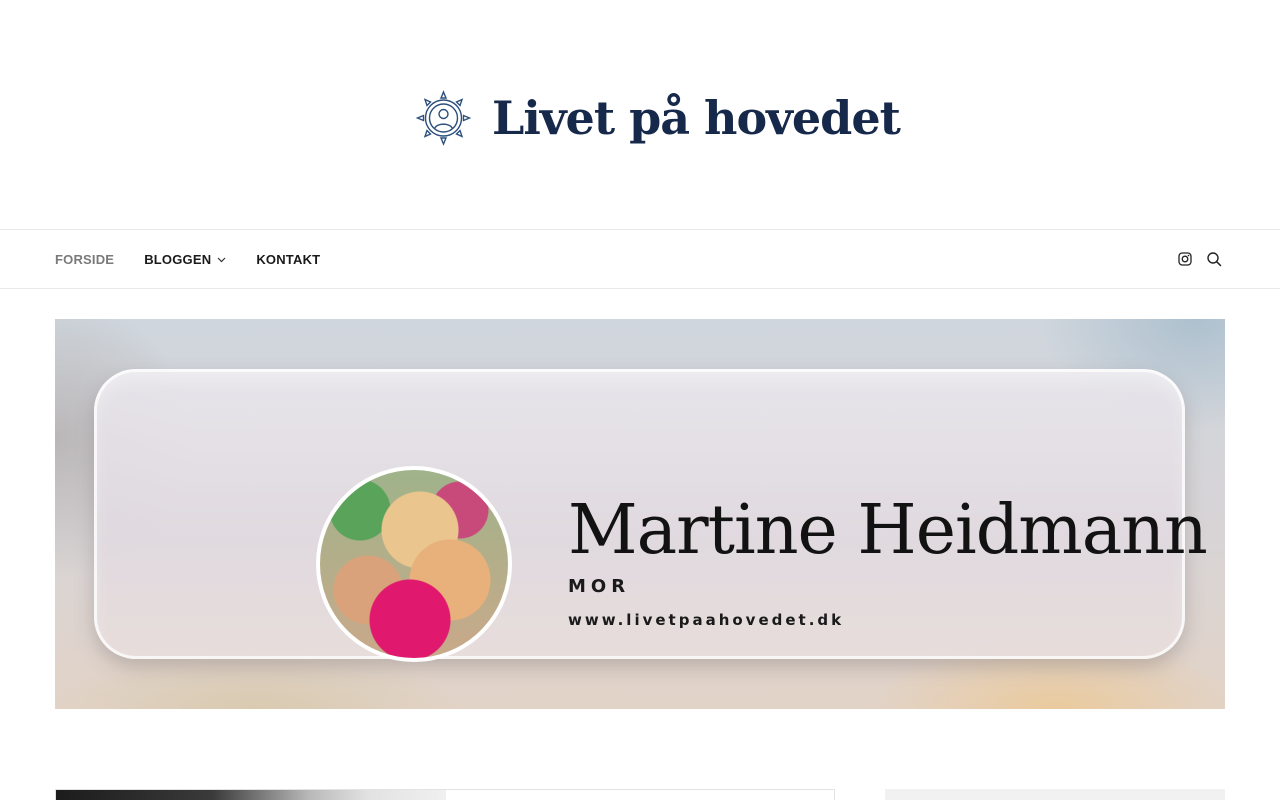 The image size is (1280, 800). I want to click on post-card, so click(445, 794).